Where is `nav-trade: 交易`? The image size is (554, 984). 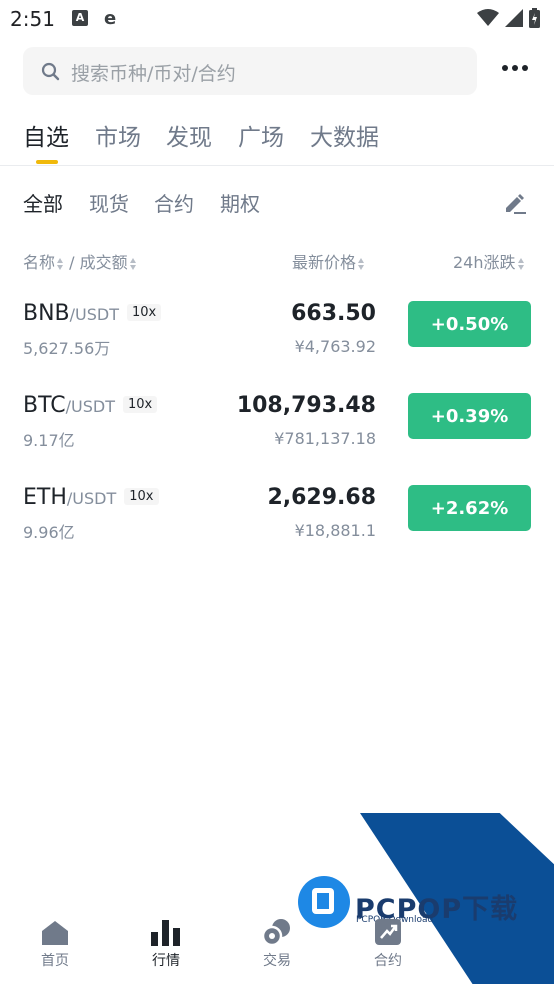 nav-trade: 交易 is located at coordinates (277, 941).